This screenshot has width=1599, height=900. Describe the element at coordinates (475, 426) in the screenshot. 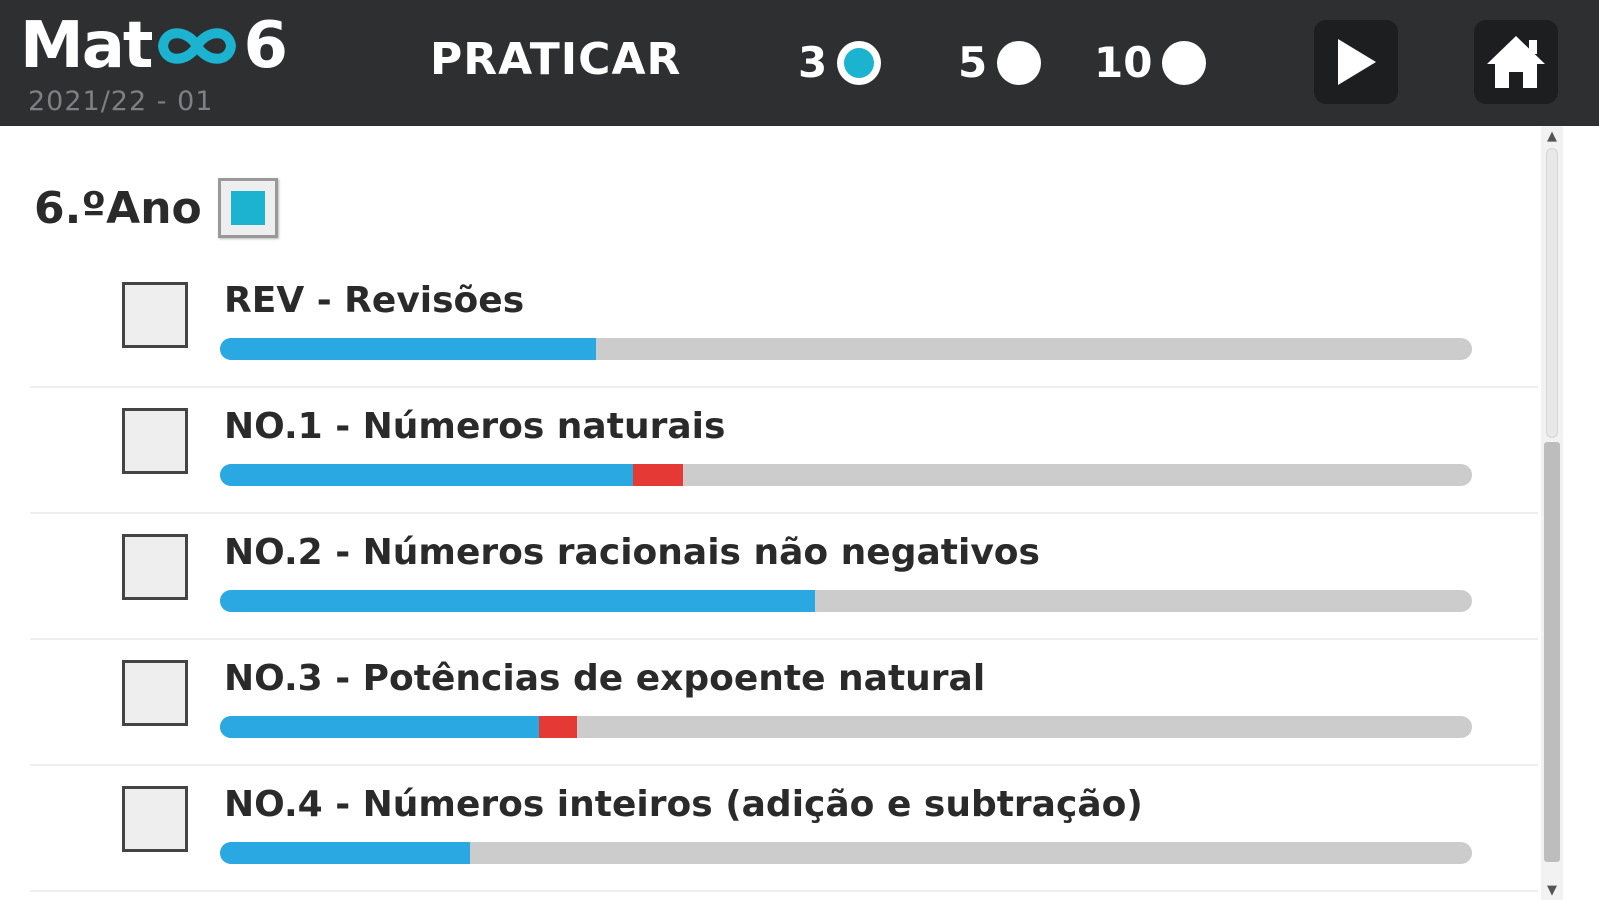

I see `topic-label: NO.1 - Números naturais` at that location.